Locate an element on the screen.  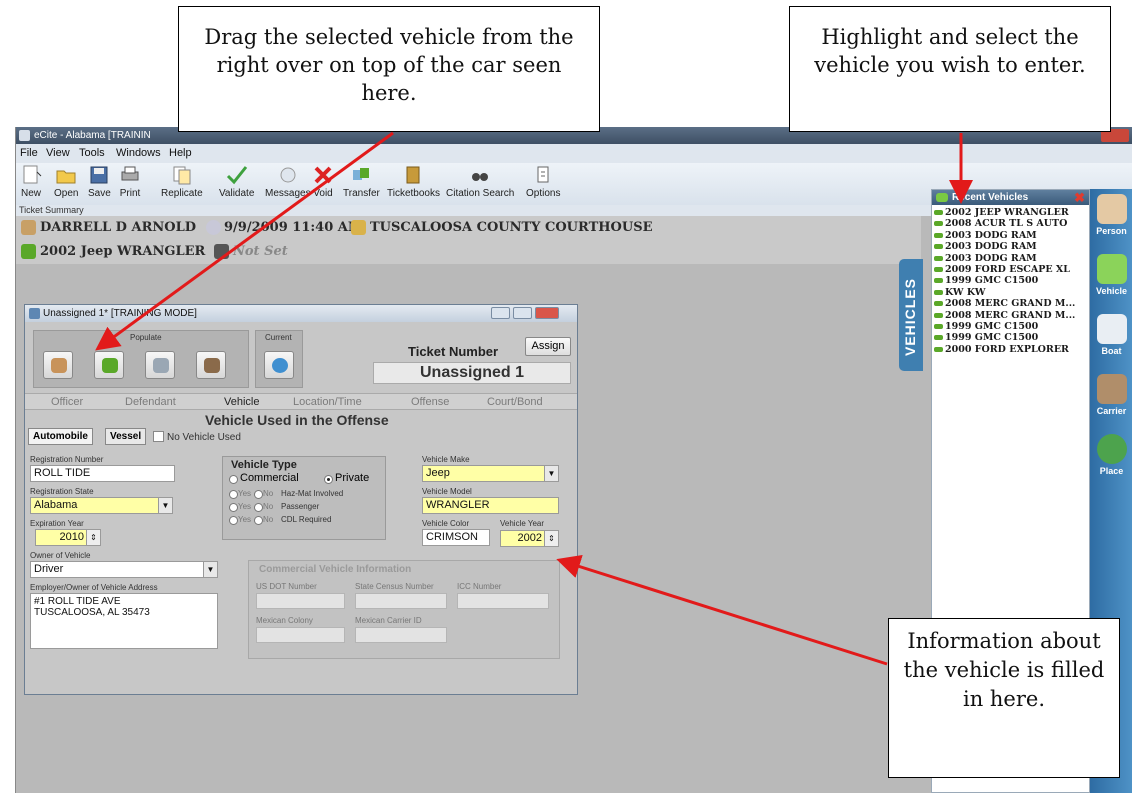
save-button: Save is located at coordinates (99, 182).